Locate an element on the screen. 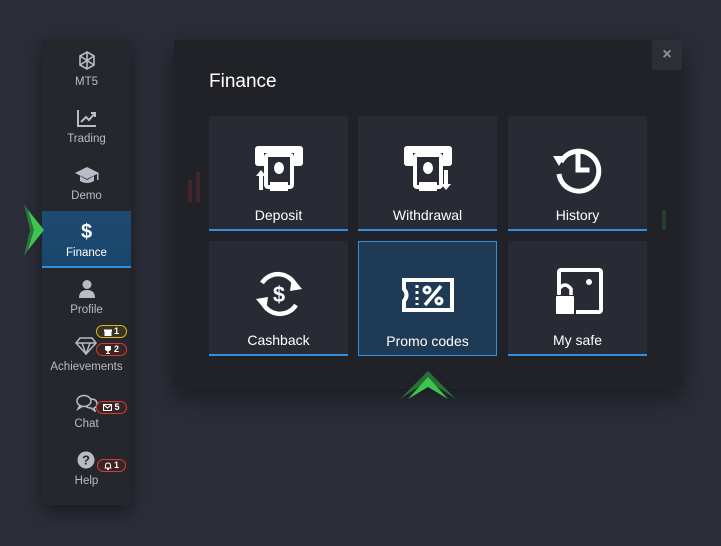 This screenshot has height=546, width=721. sidebar-item-chat: Chat 5 is located at coordinates (86, 410).